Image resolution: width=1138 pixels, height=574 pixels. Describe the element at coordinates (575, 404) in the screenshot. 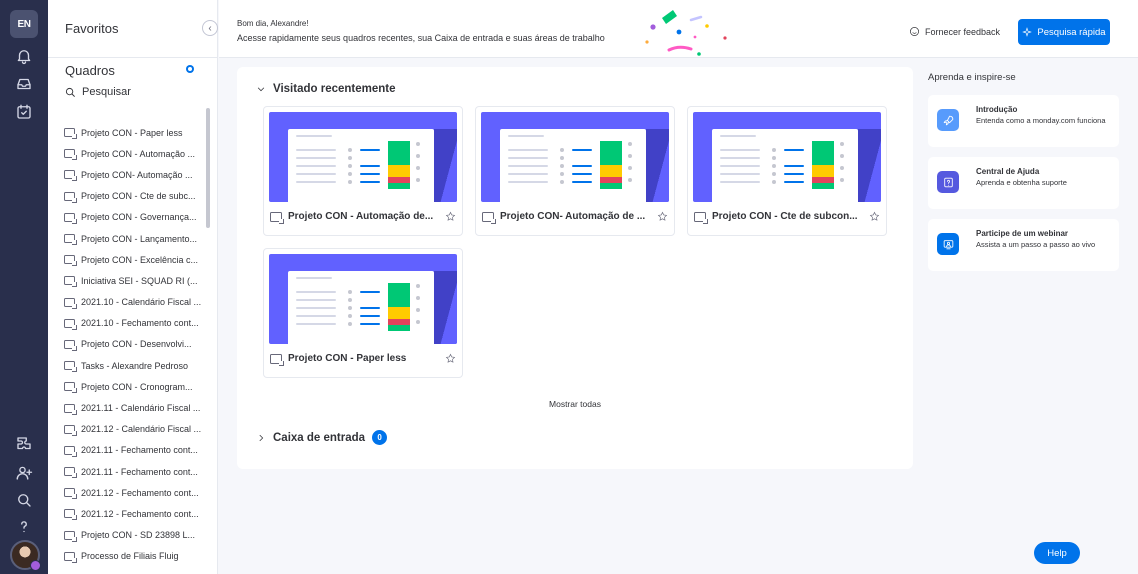

I see `show-all-link: Mostrar todas` at that location.